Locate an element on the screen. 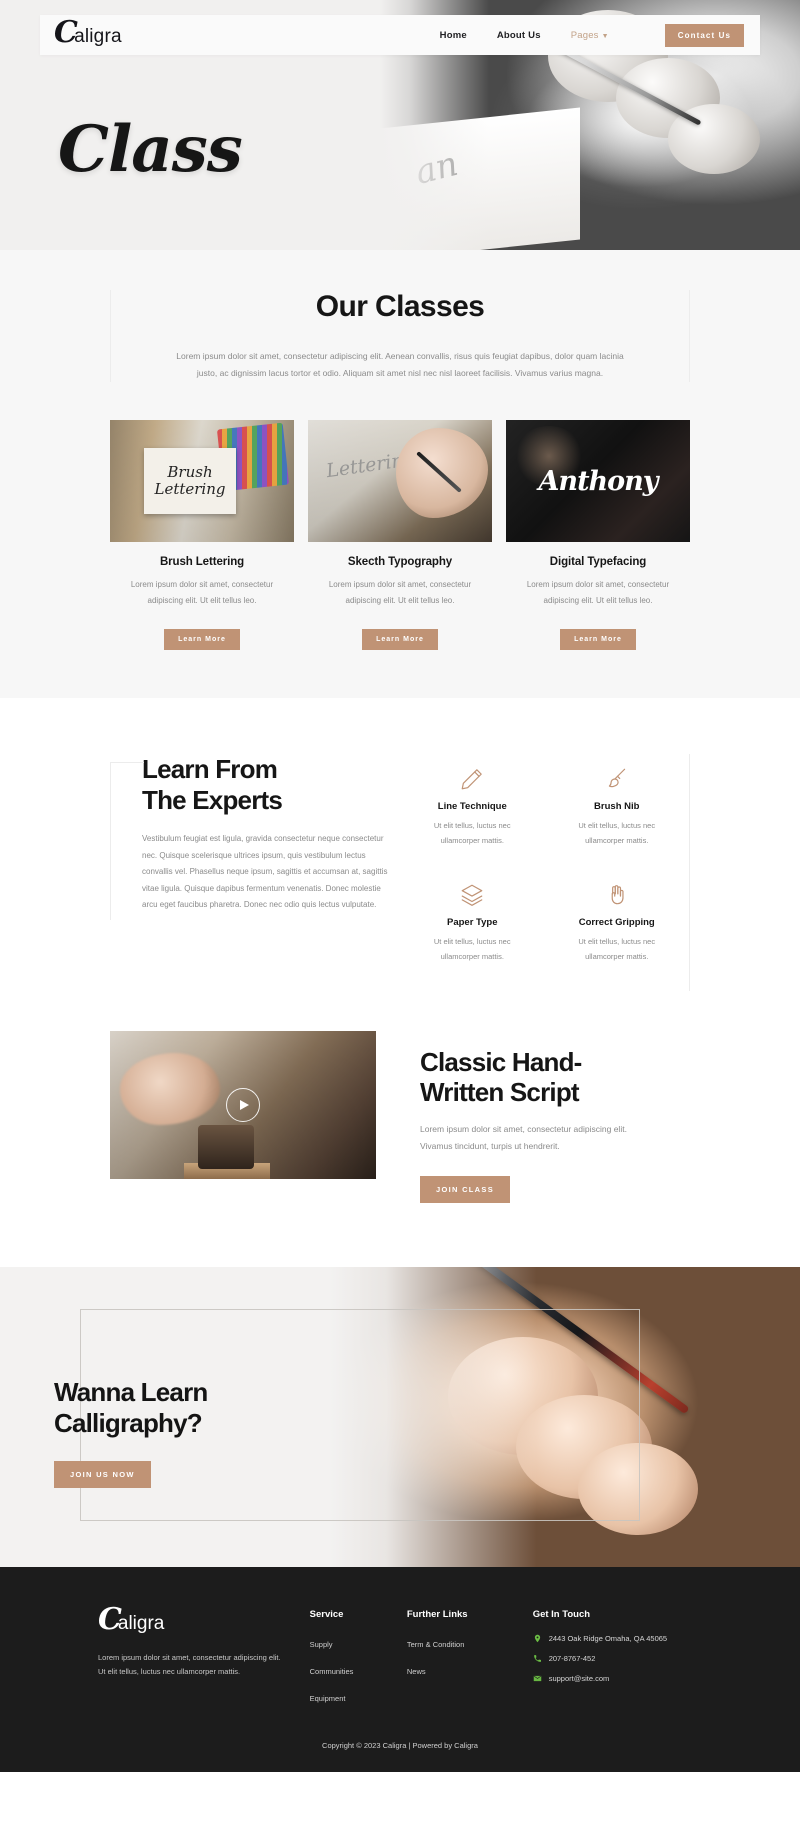 This screenshot has width=800, height=1838. section-title: Our Classes is located at coordinates (400, 306).